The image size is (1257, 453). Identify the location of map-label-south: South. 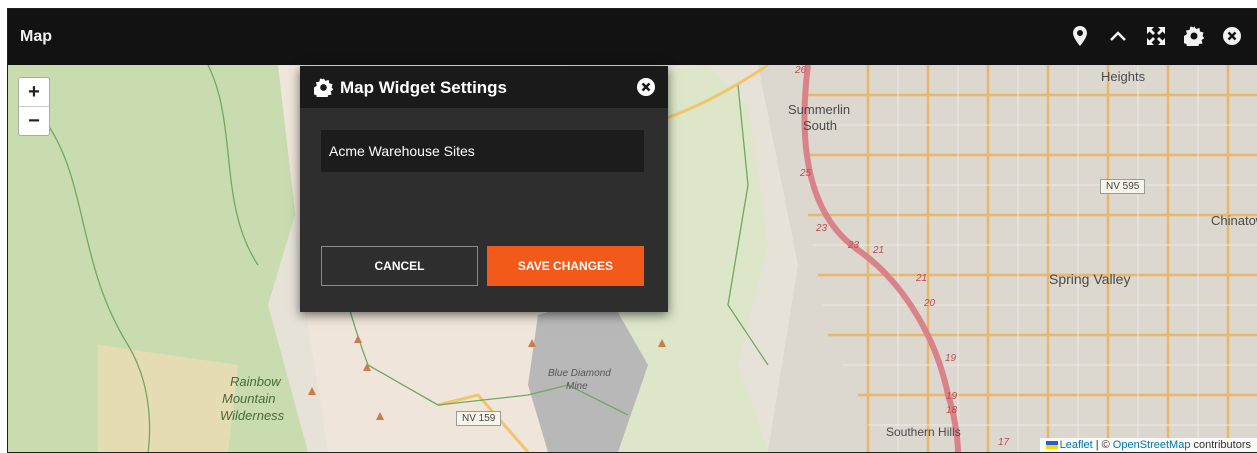
(820, 125).